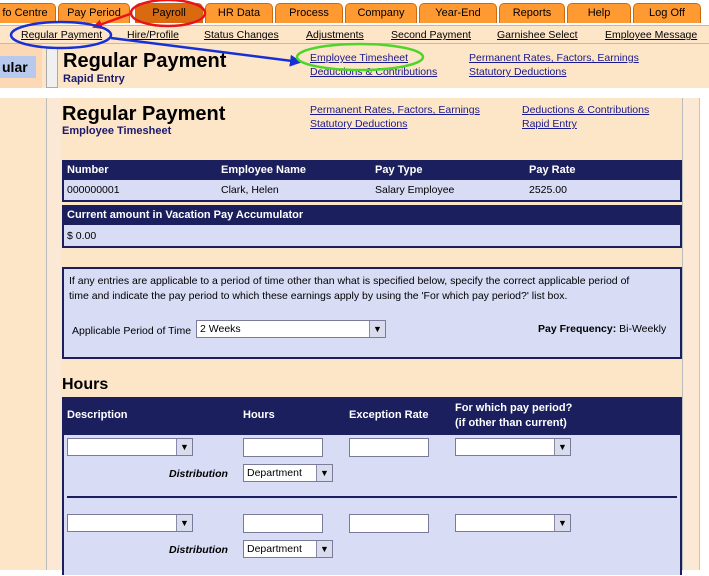 The width and height of the screenshot is (709, 576). Describe the element at coordinates (360, 57) in the screenshot. I see `green-highlight-oval` at that location.